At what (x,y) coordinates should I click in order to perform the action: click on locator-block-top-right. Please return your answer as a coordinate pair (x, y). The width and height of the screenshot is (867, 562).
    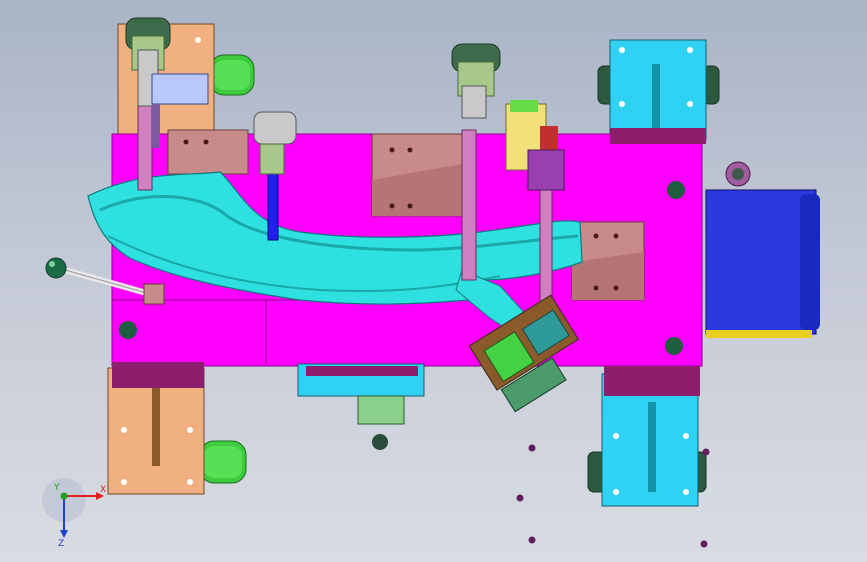
    Looking at the image, I should click on (658, 90).